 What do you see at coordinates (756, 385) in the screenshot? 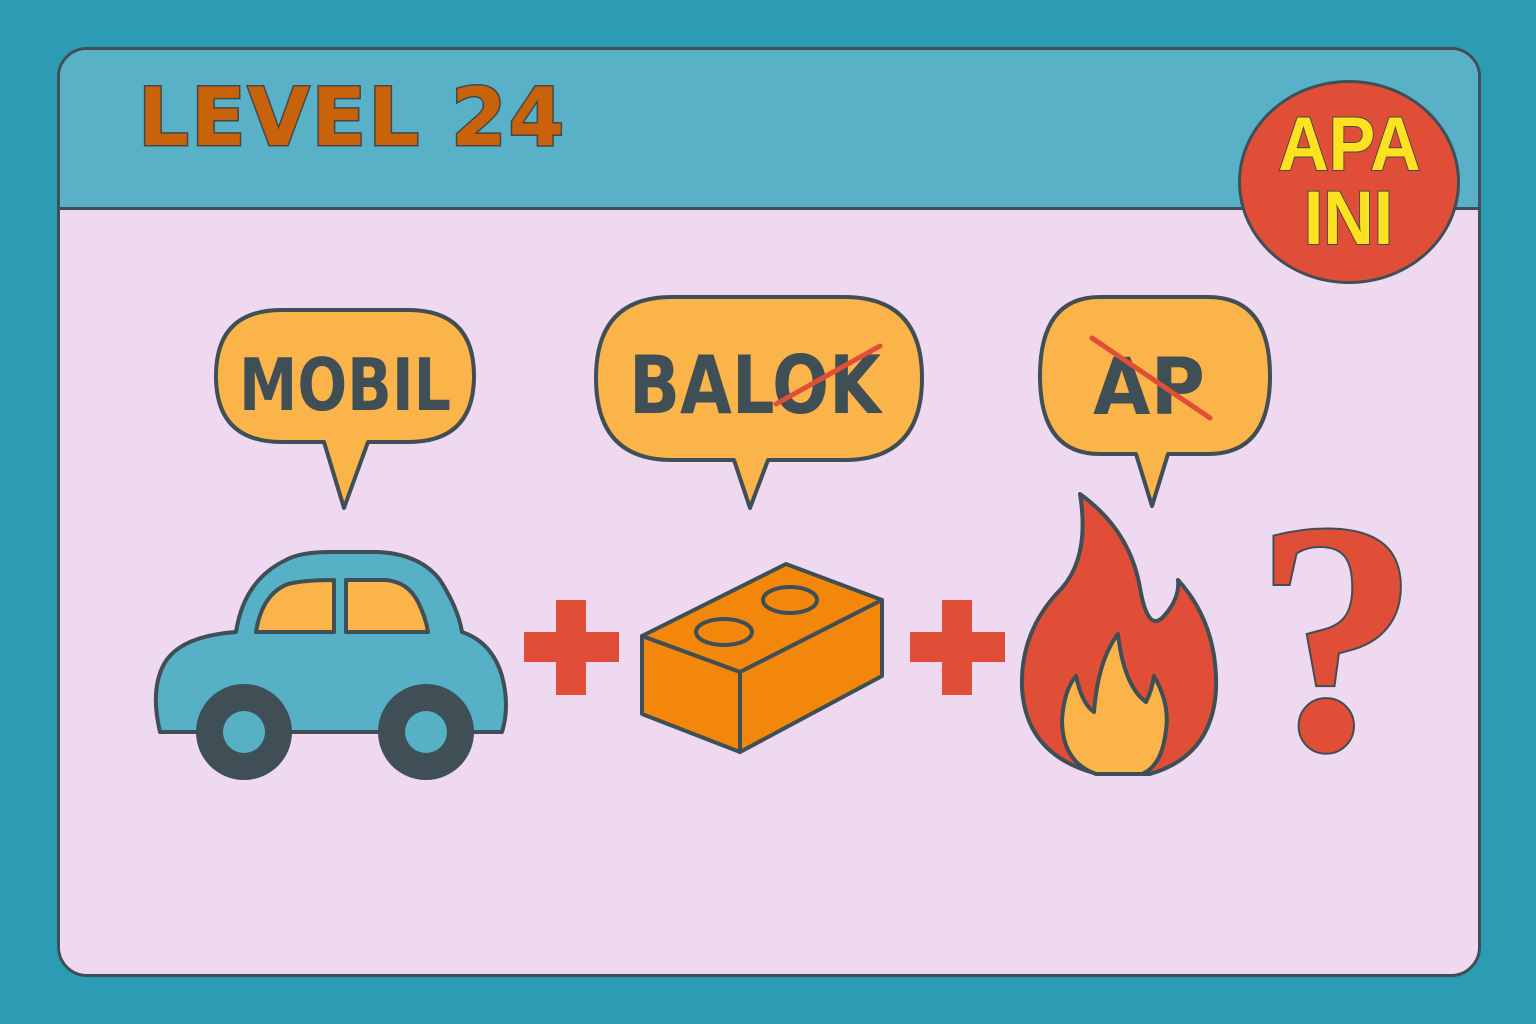
I see `clue-word-balok: BALOK` at bounding box center [756, 385].